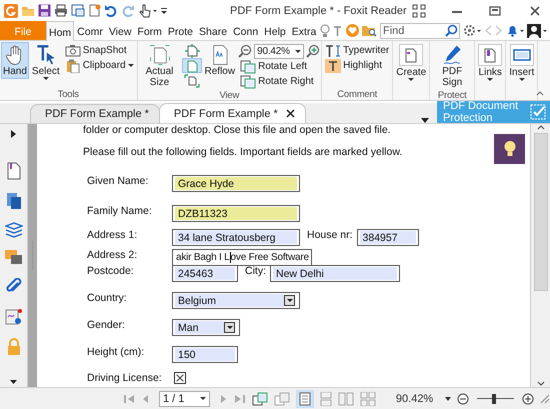  I want to click on ribbon-tab: Comr, so click(90, 30).